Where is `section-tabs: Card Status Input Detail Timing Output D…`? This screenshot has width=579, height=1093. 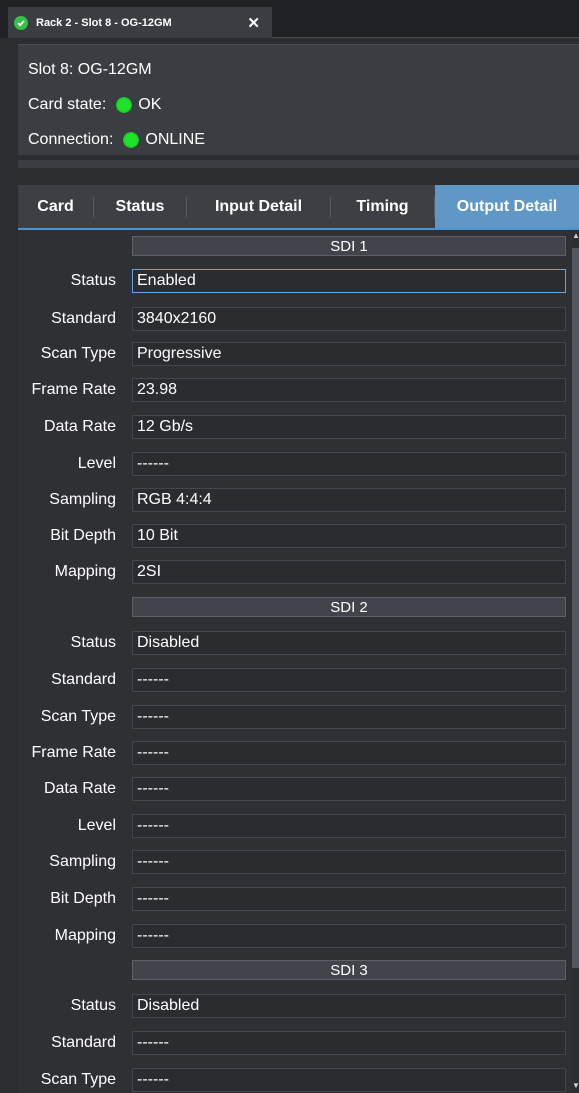 section-tabs: Card Status Input Detail Timing Output D… is located at coordinates (298, 207).